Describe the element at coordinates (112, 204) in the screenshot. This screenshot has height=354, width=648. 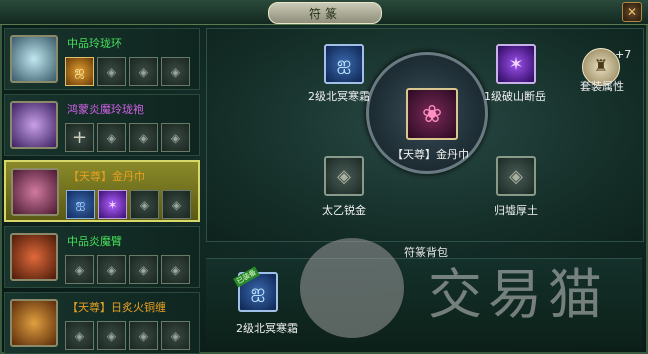
I see `purple-rune-slot-icon: ✶` at that location.